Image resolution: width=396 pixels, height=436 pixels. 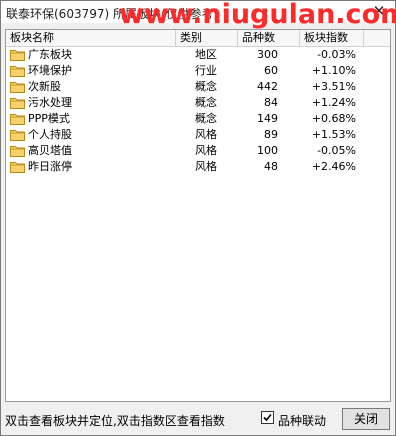 I want to click on column-header-index: 板块指数, so click(x=332, y=38).